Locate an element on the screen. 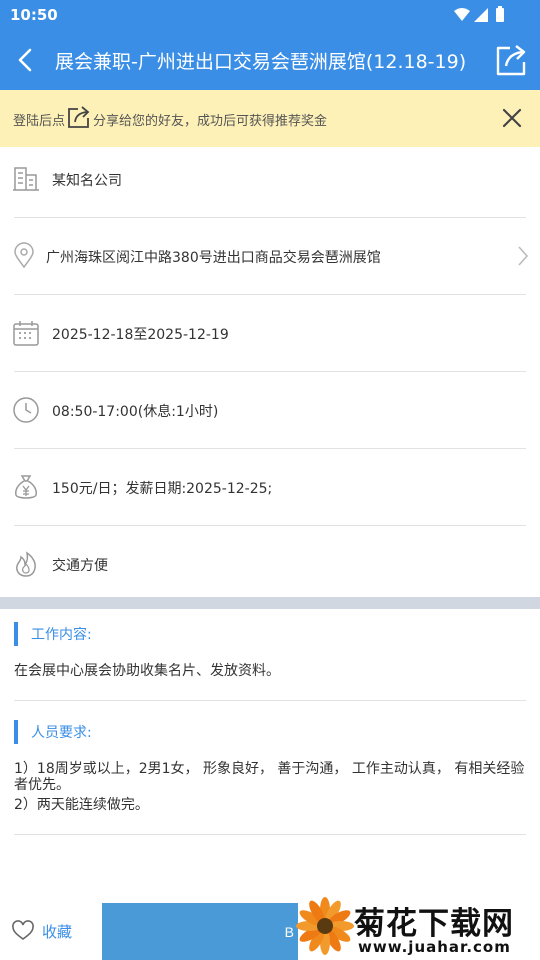 Image resolution: width=540 pixels, height=960 pixels. battery-icon is located at coordinates (500, 15).